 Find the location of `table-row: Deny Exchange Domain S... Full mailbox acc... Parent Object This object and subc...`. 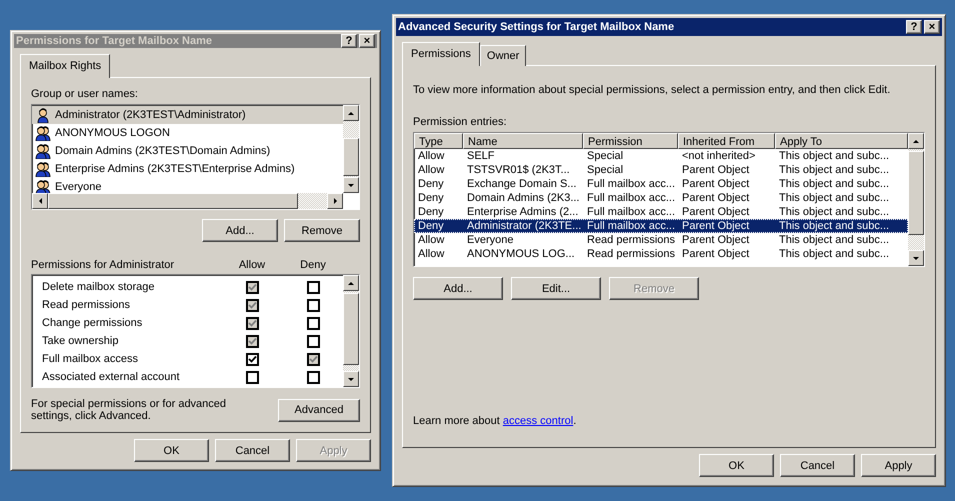

table-row: Deny Exchange Domain S... Full mailbox acc... Parent Object This object and subc... is located at coordinates (661, 184).